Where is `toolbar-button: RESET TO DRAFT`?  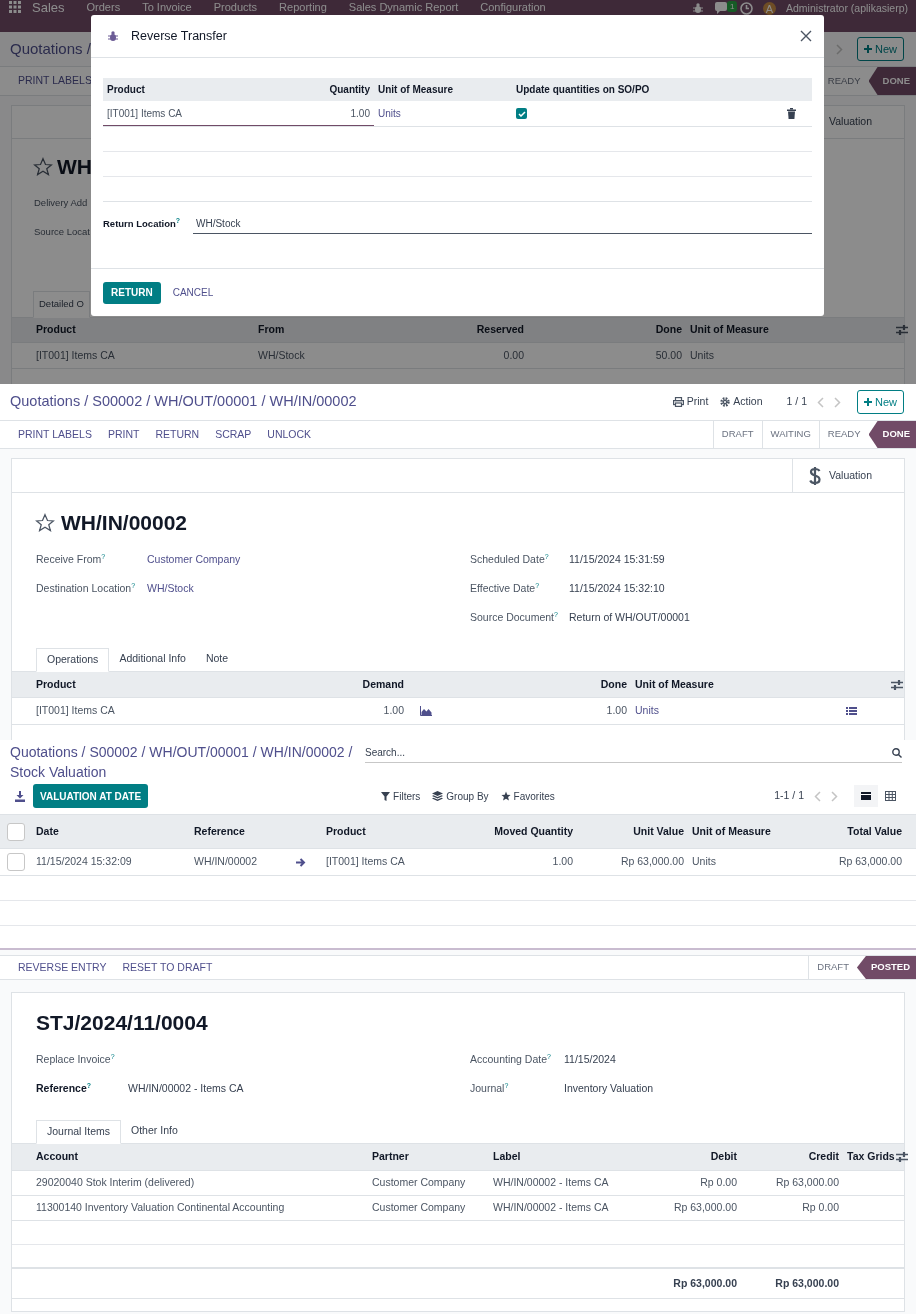 toolbar-button: RESET TO DRAFT is located at coordinates (167, 967).